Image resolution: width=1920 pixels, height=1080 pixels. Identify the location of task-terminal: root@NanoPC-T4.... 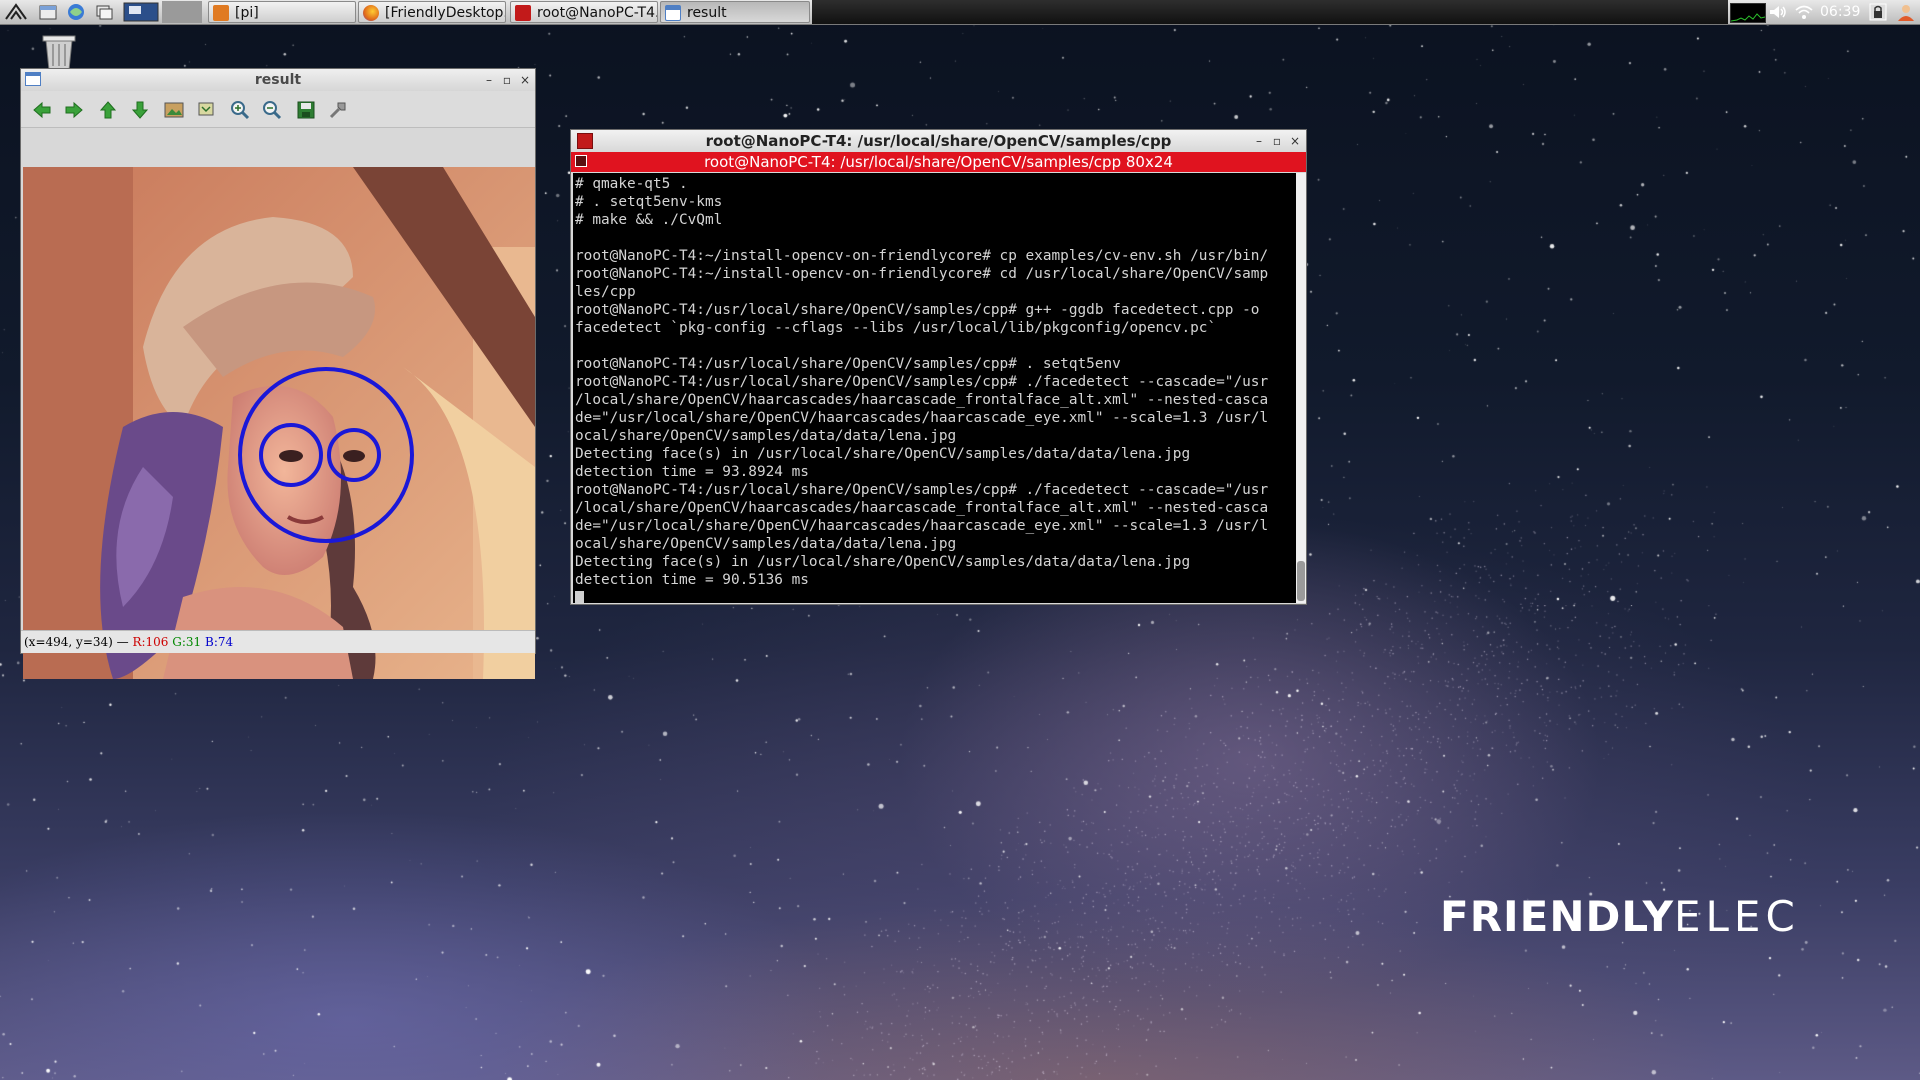
(584, 12).